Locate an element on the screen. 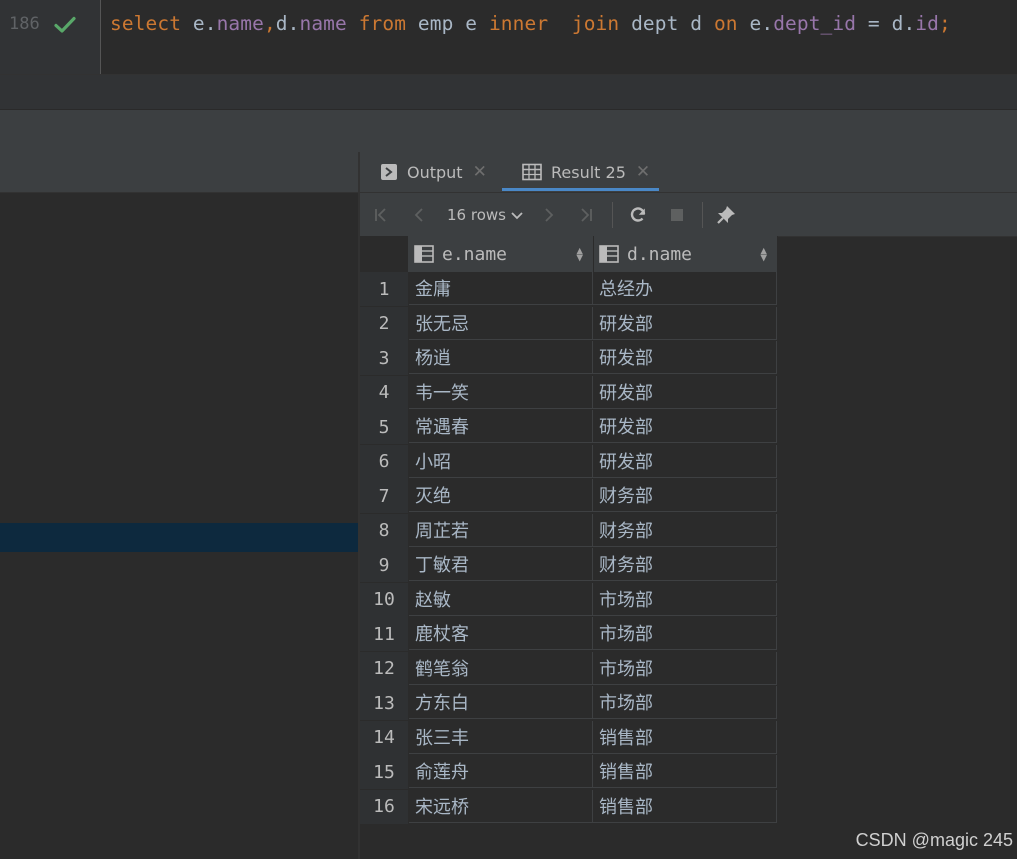 The image size is (1017, 859). row-number: 7 is located at coordinates (384, 496).